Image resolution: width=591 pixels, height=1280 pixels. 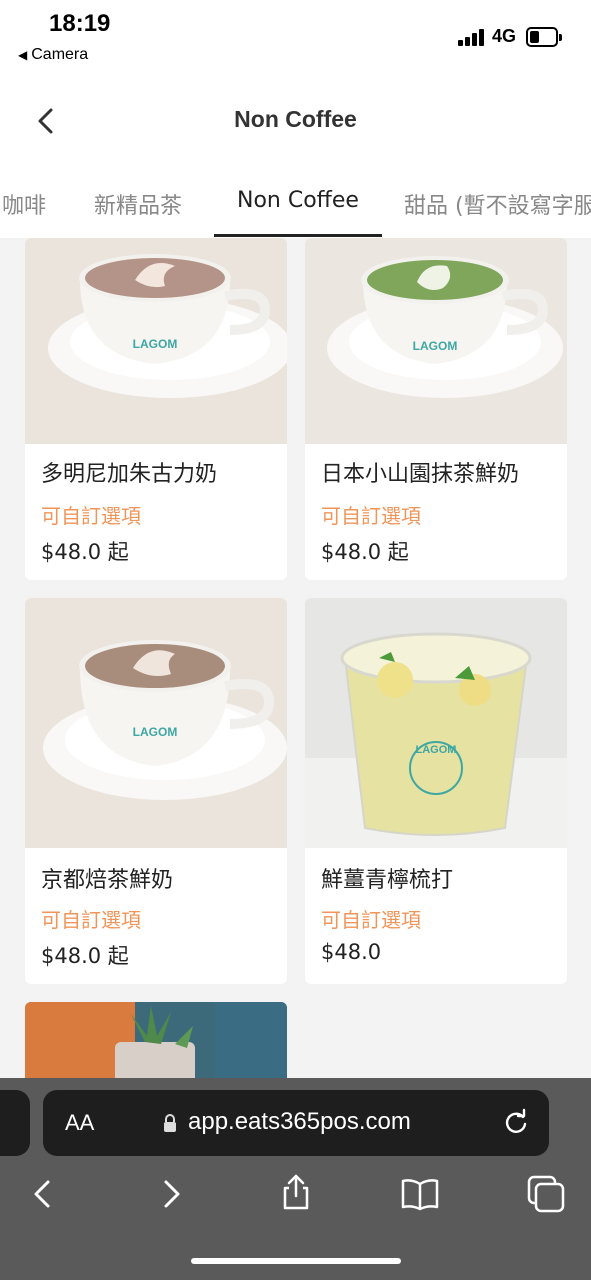 I want to click on product-name: 日本小山園抹茶鮮奶, so click(x=420, y=474).